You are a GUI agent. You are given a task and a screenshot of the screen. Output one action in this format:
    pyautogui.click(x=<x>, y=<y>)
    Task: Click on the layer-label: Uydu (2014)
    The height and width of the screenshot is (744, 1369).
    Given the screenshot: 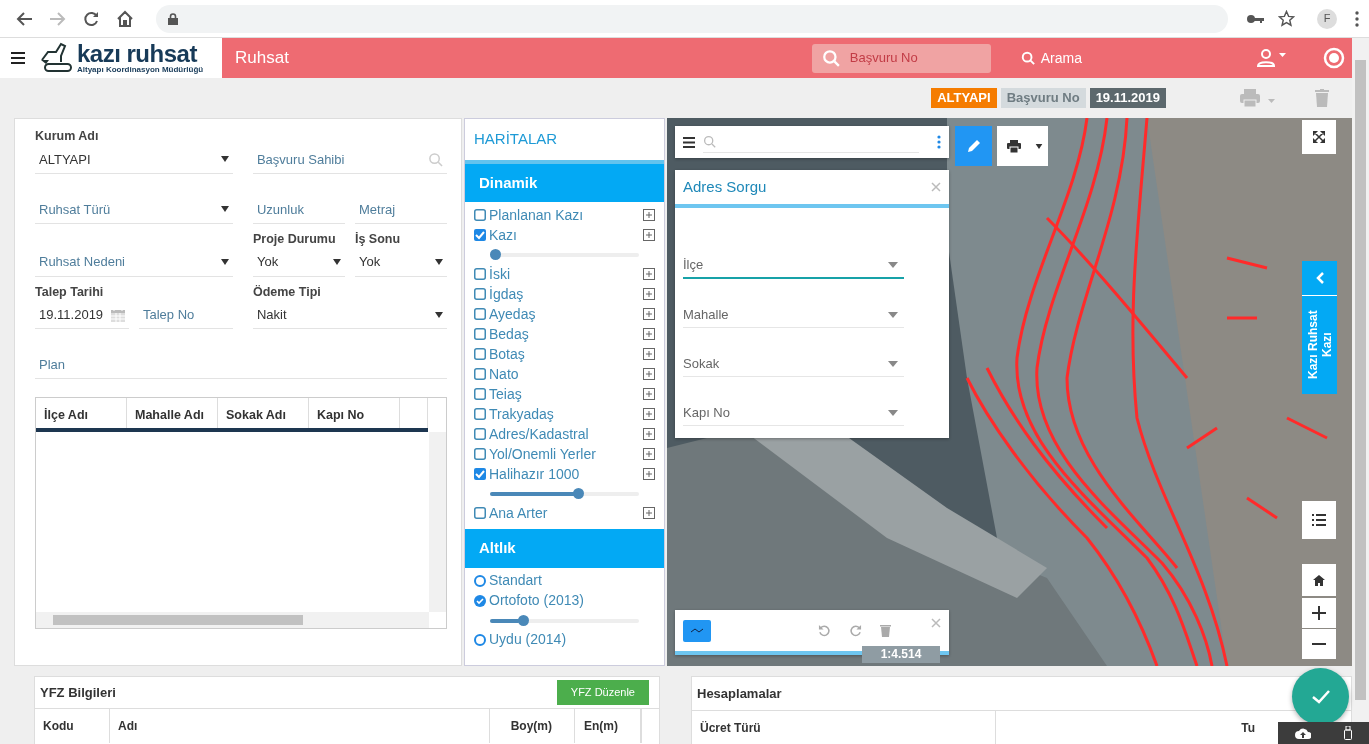 What is the action you would take?
    pyautogui.click(x=528, y=639)
    